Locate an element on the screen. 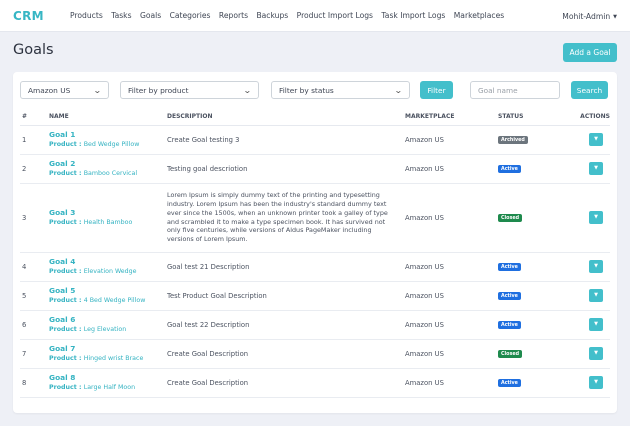 This screenshot has height=426, width=630. goal-product: Product : Health Bamboo is located at coordinates (108, 222).